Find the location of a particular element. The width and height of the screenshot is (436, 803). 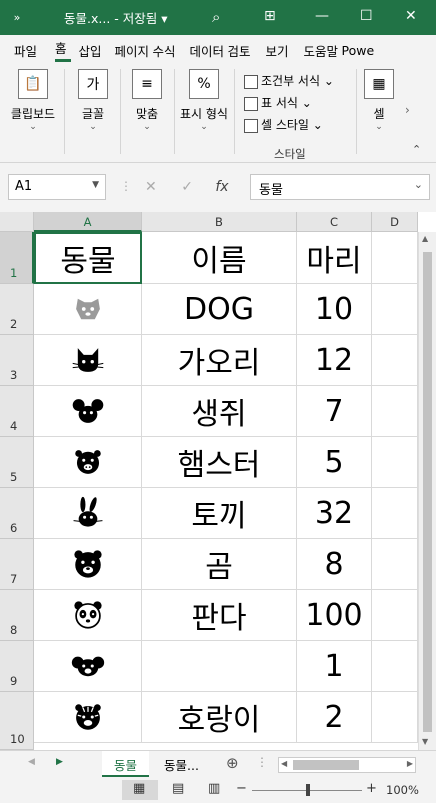

vertical-scrollbar: ▲ ▼ is located at coordinates (427, 491).